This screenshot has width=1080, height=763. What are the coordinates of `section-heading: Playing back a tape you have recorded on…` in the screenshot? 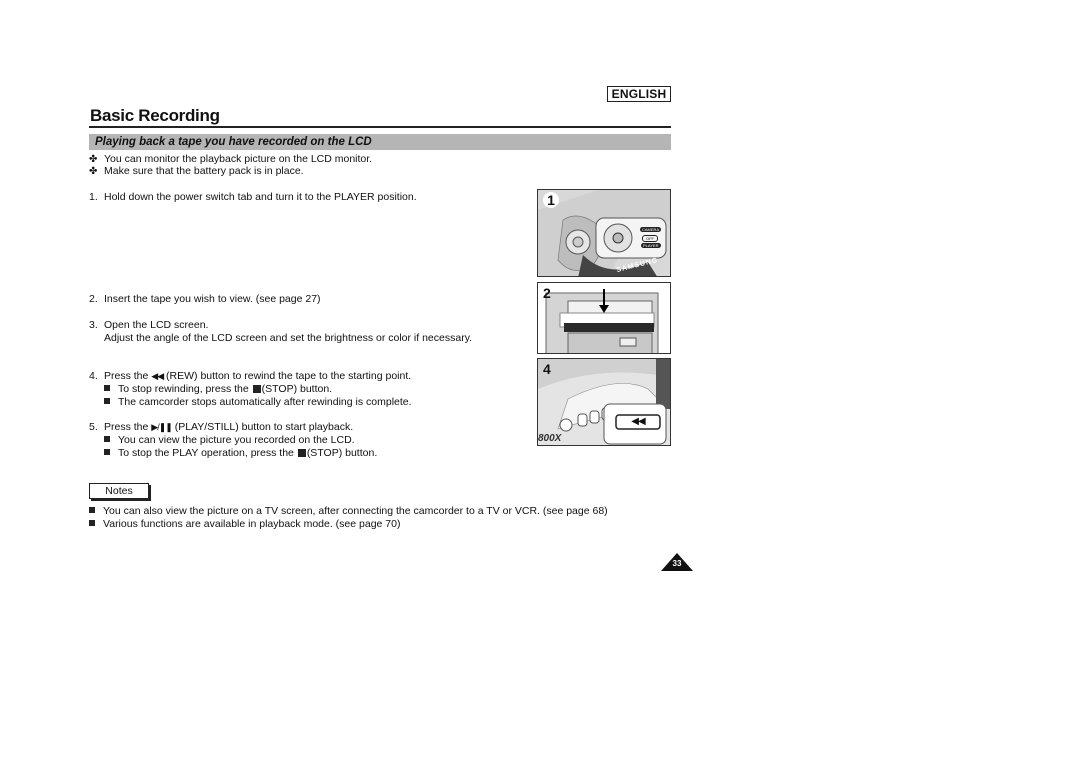 It's located at (380, 142).